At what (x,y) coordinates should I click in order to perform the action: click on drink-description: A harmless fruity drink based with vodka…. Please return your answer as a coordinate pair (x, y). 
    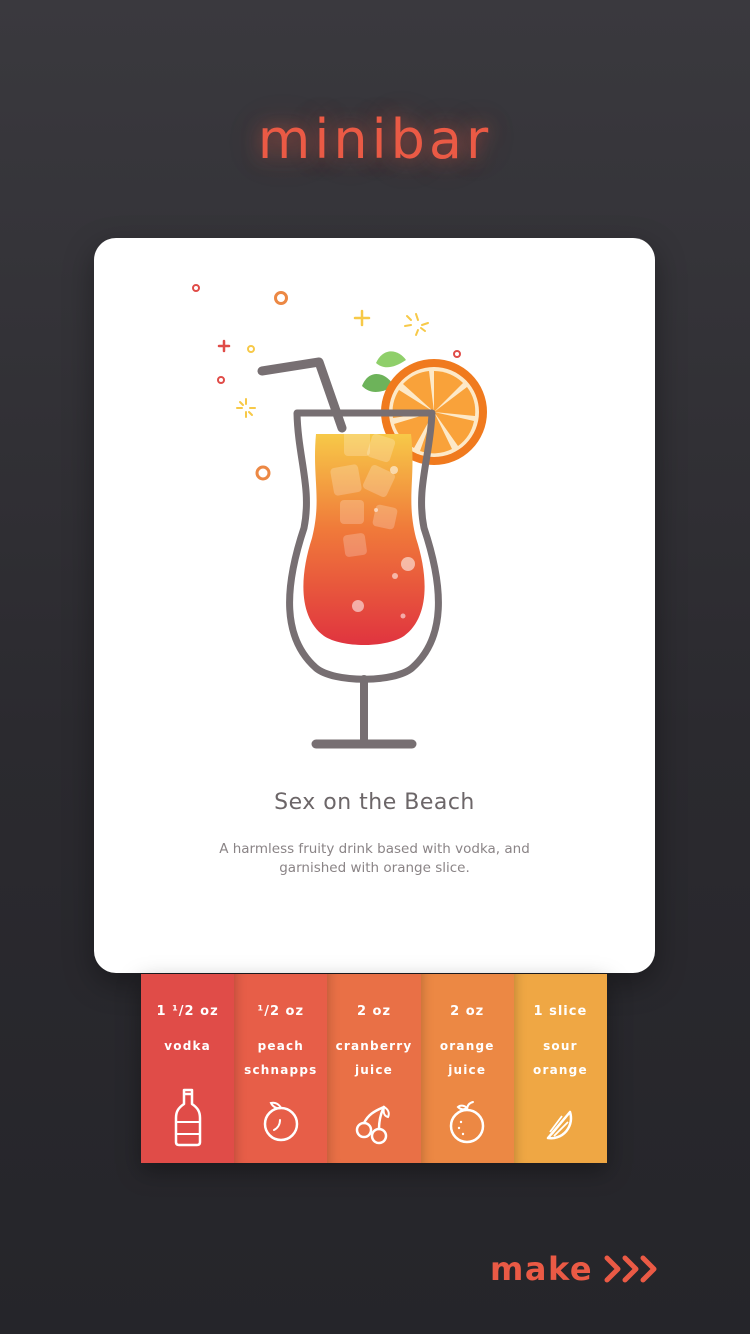
    Looking at the image, I should click on (374, 858).